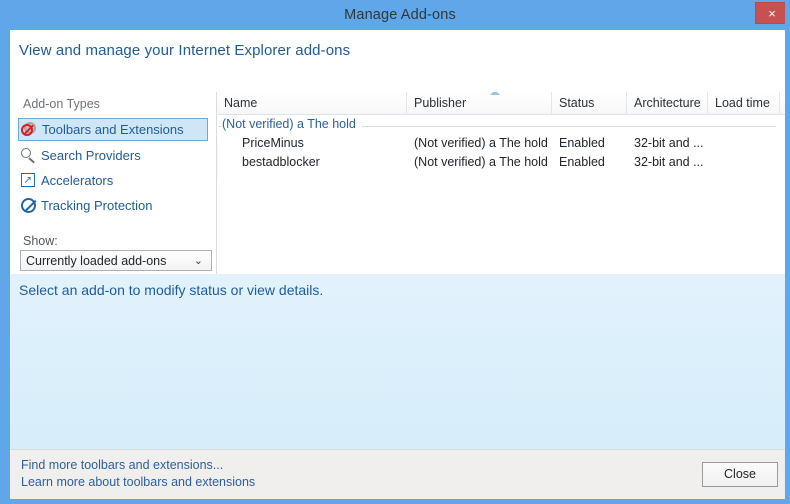  Describe the element at coordinates (788, 103) in the screenshot. I see `column-header-truncated: N` at that location.